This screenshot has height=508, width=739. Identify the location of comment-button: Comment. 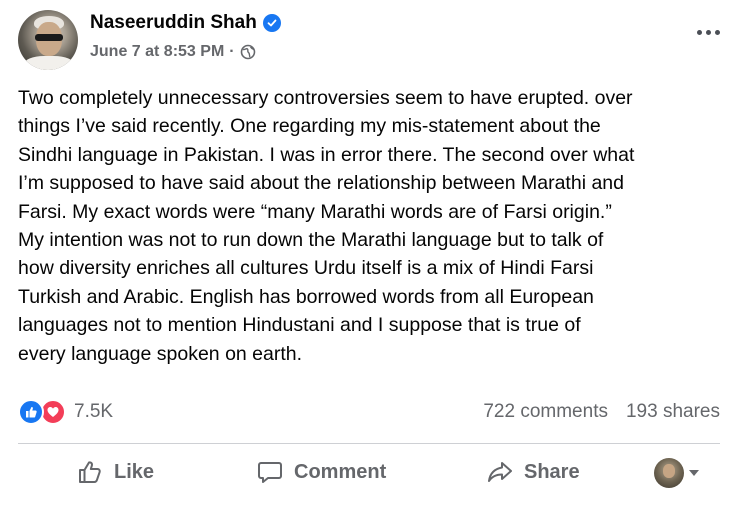
(321, 472).